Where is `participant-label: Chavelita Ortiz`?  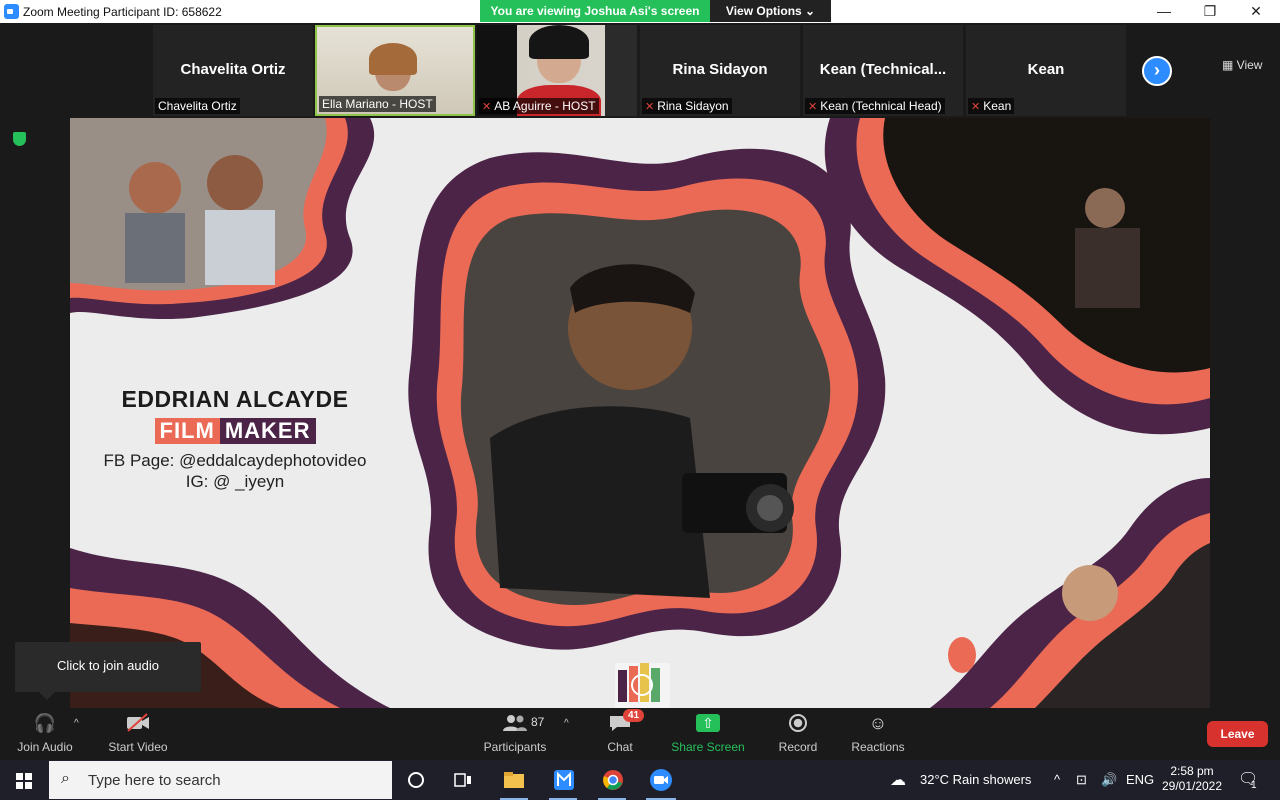
participant-label: Chavelita Ortiz is located at coordinates (197, 106).